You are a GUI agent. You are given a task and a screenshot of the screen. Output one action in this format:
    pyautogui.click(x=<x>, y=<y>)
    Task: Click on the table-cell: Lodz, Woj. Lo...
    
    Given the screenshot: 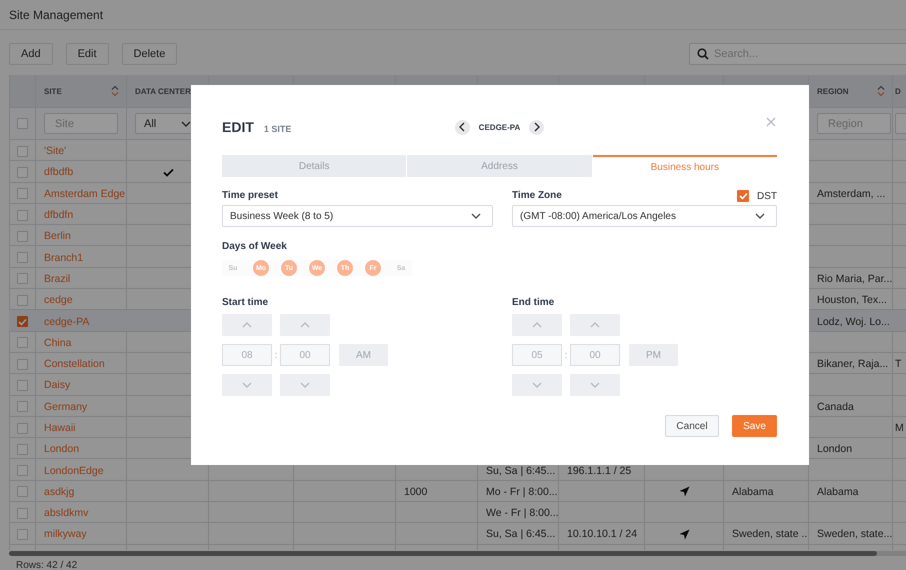 What is the action you would take?
    pyautogui.click(x=853, y=322)
    